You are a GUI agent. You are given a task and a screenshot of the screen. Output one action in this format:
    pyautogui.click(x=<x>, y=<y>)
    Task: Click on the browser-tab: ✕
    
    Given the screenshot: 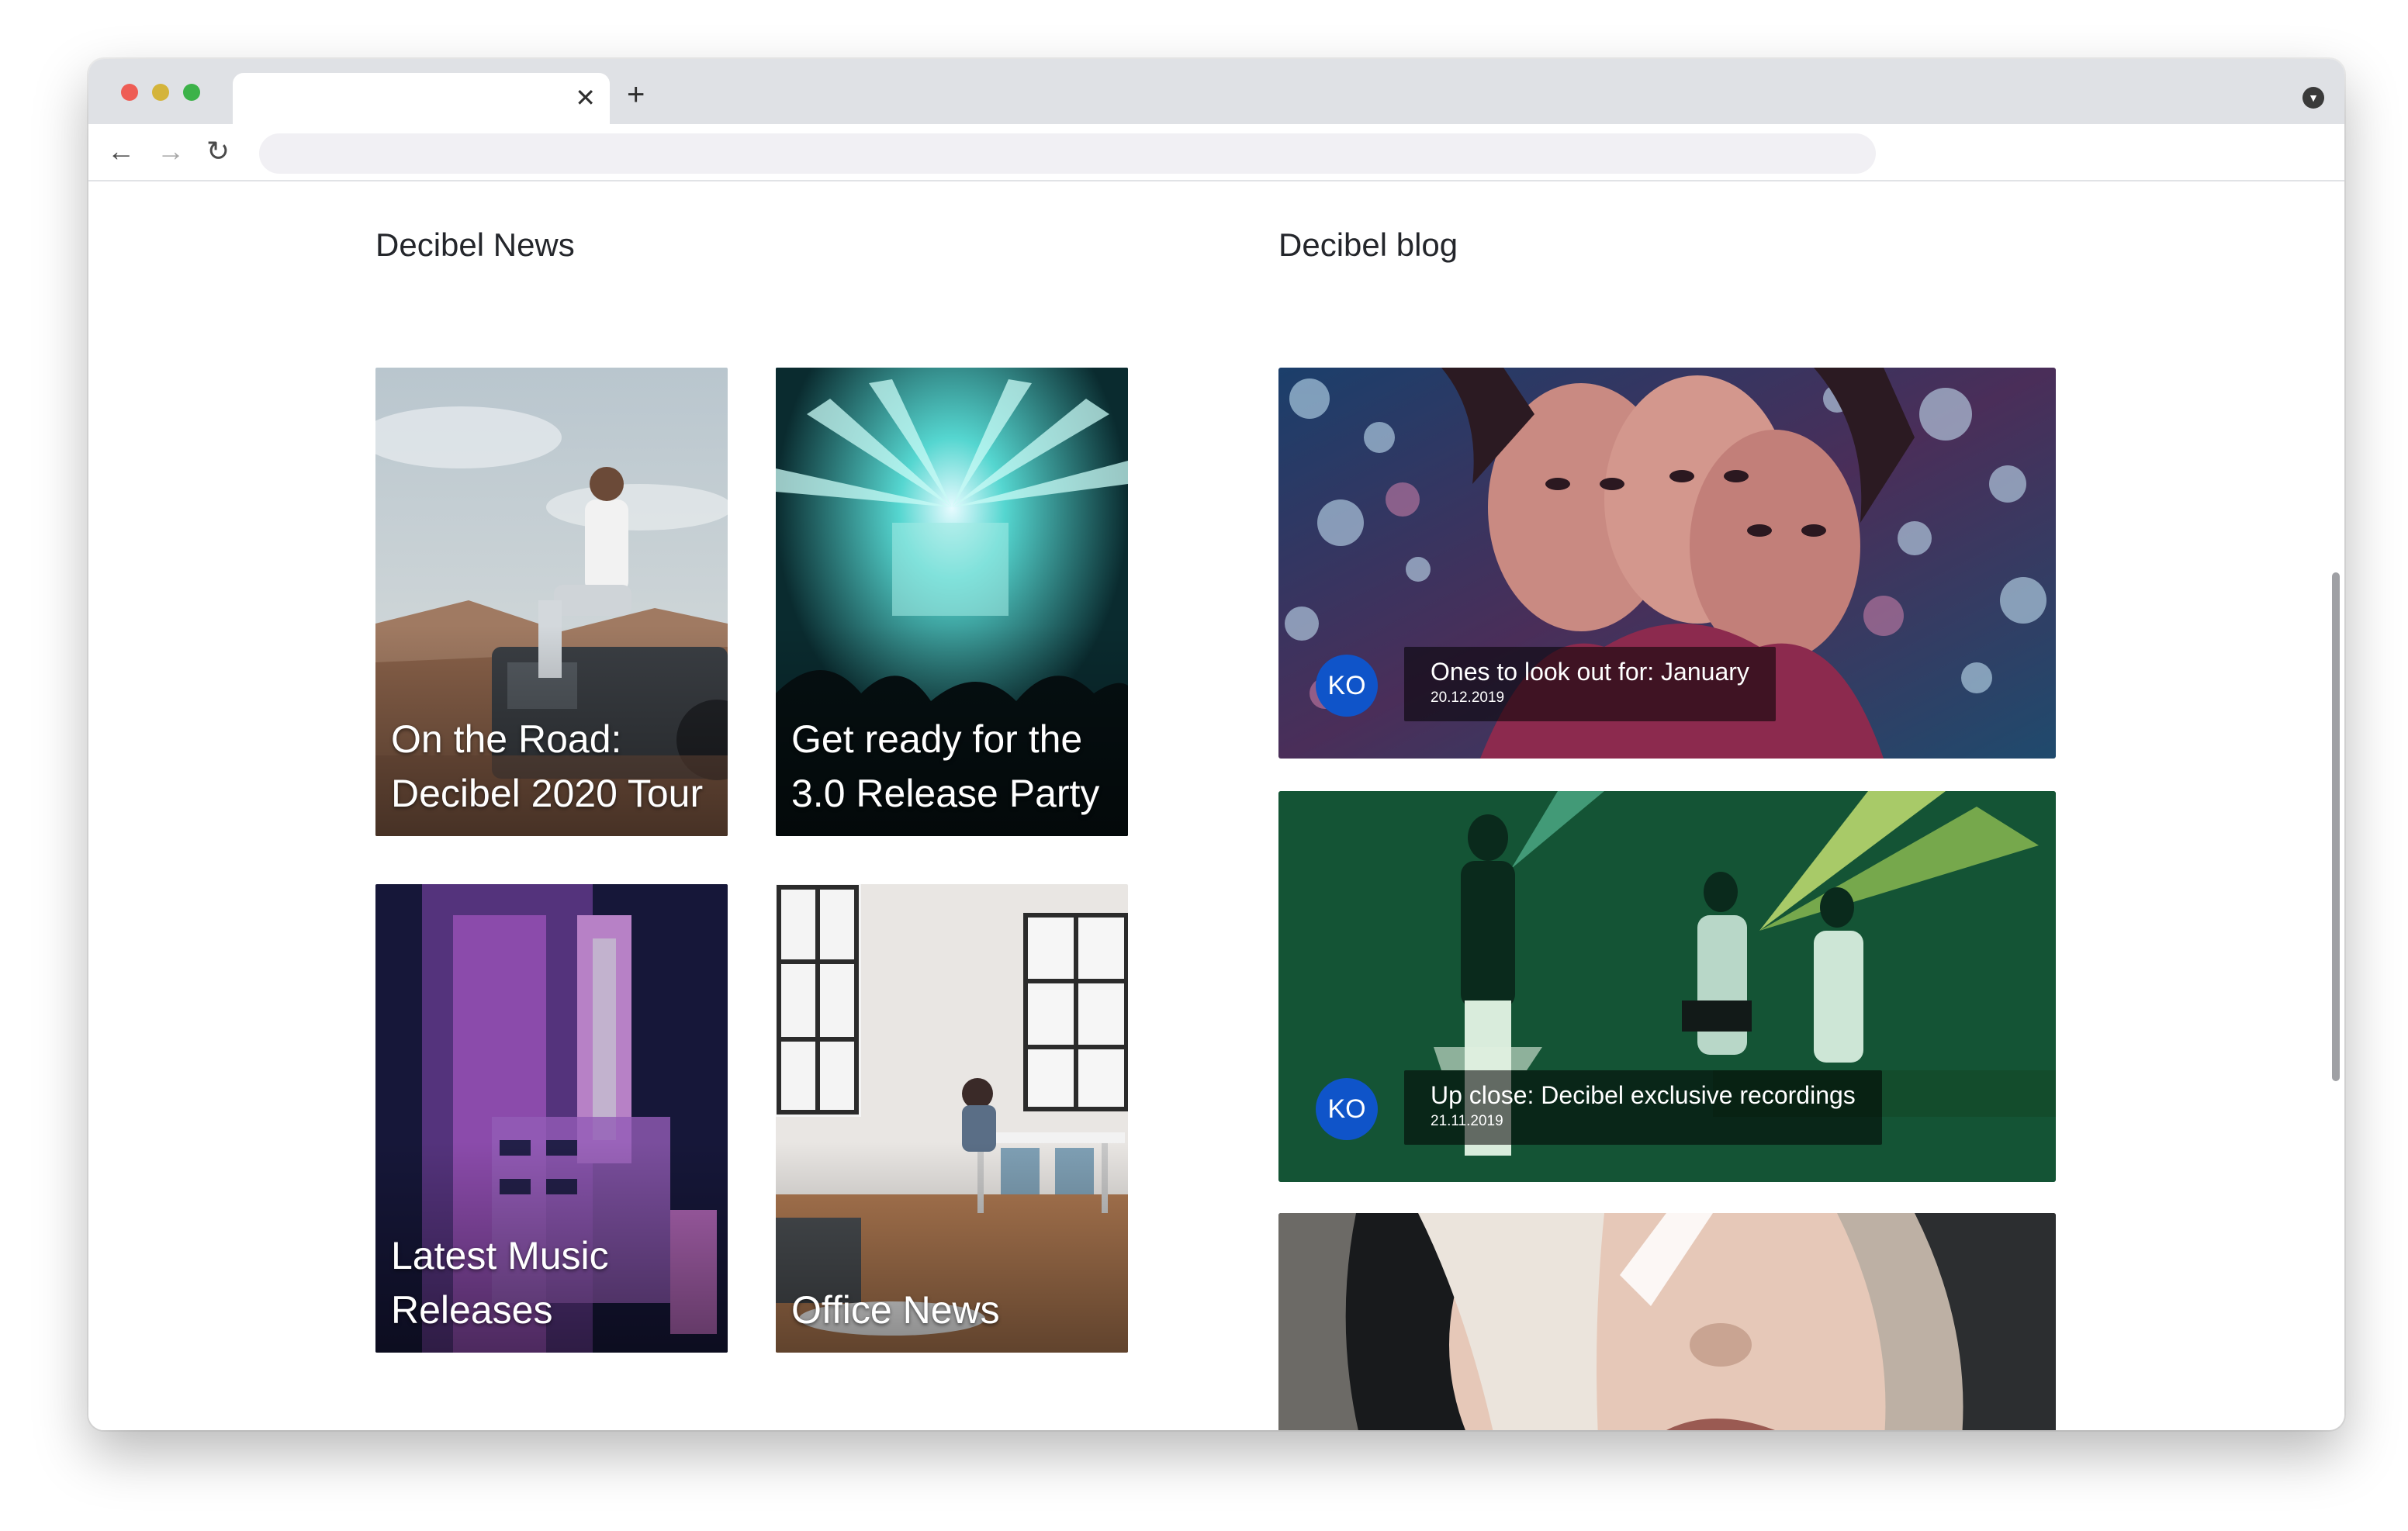 What is the action you would take?
    pyautogui.click(x=422, y=98)
    